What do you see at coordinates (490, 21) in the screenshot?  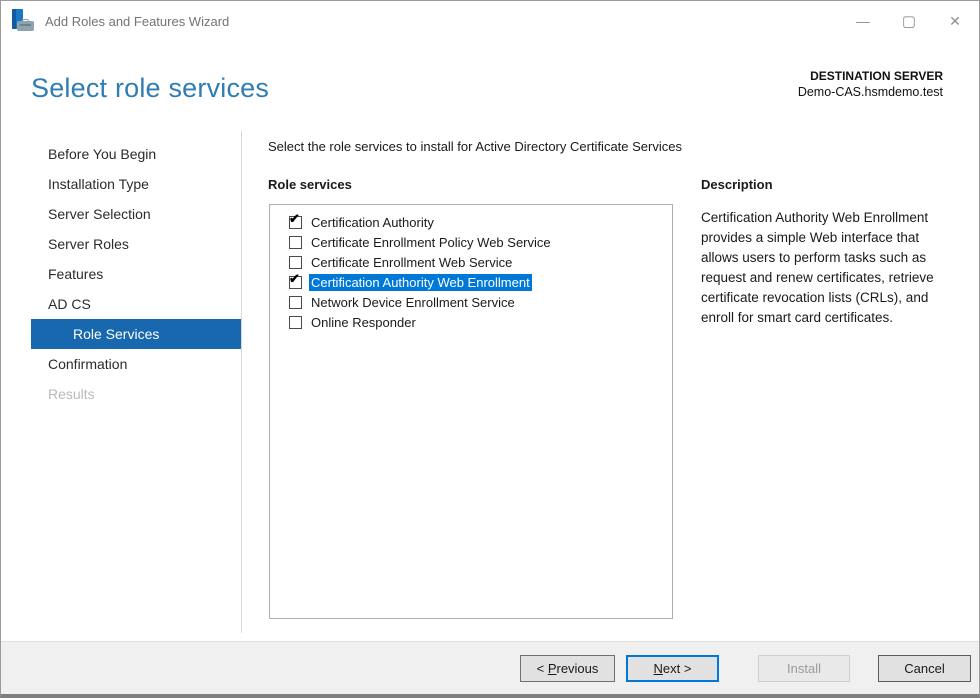 I see `title-bar: Add Roles and Features Wizard — ▢ ✕` at bounding box center [490, 21].